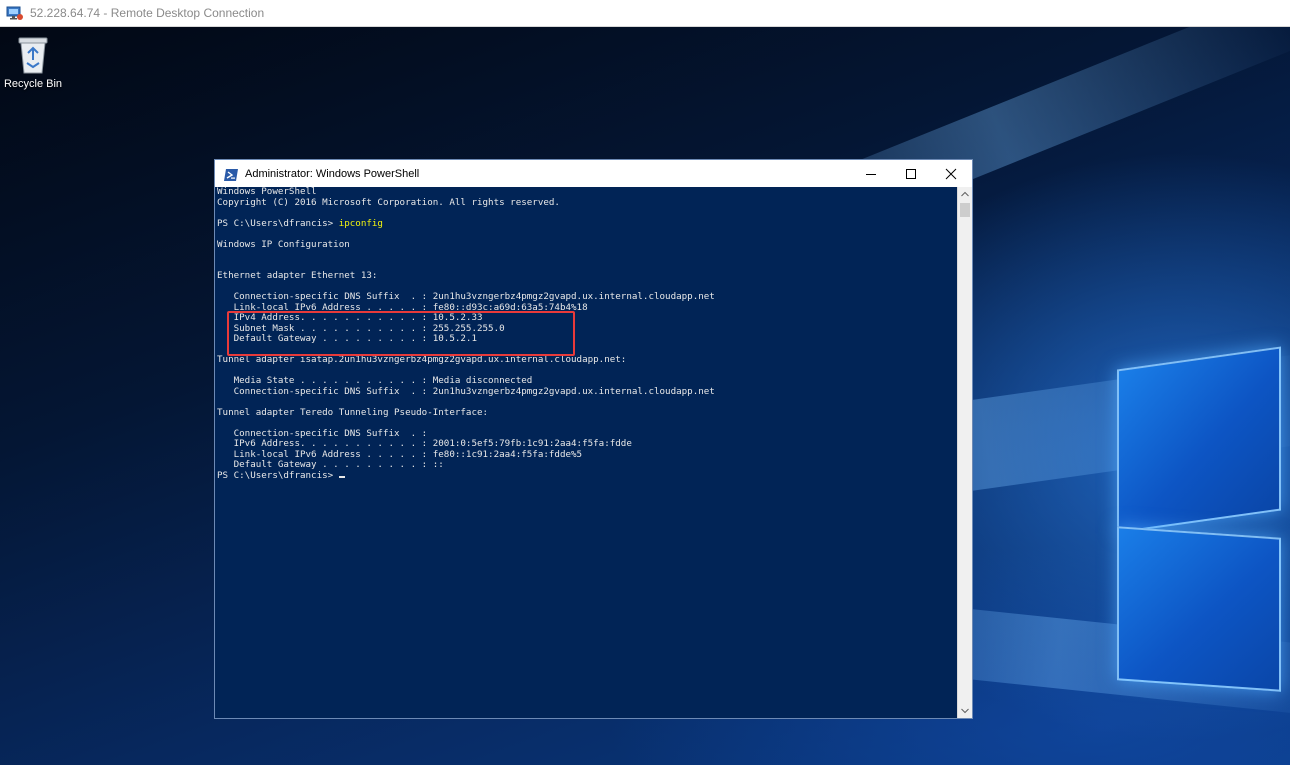 The height and width of the screenshot is (765, 1290). What do you see at coordinates (375, 380) in the screenshot?
I see `console-line: Media State . . . . . . . . . . .` at bounding box center [375, 380].